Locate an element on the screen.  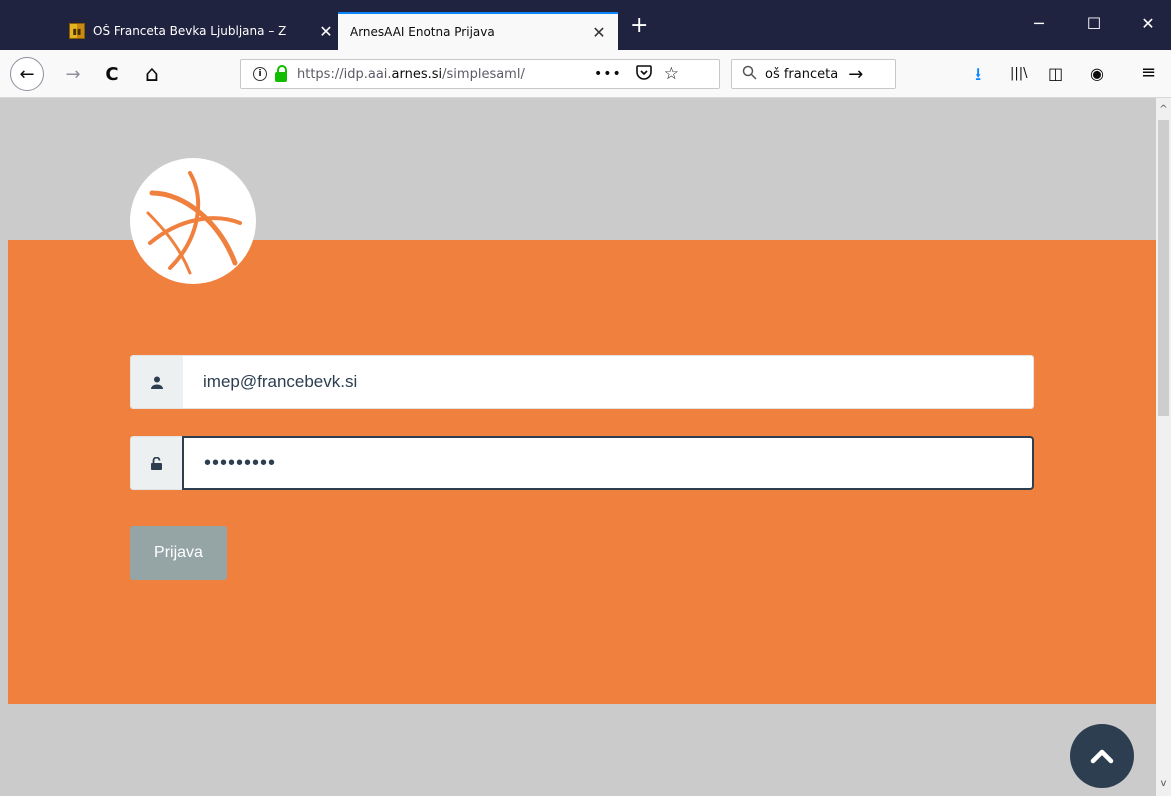
login-submit-button: Prijava is located at coordinates (178, 553).